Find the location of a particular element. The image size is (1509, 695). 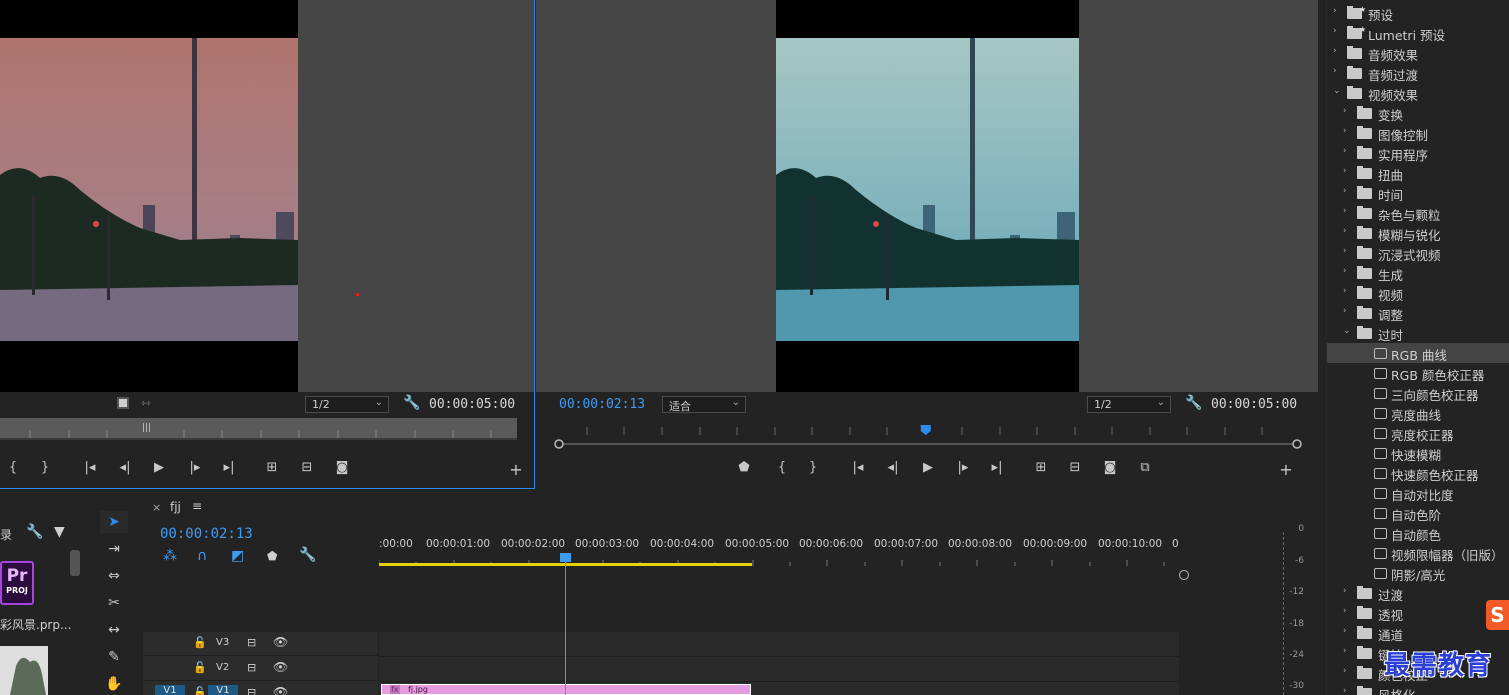

effect-folder: › 生成 is located at coordinates (1418, 273).